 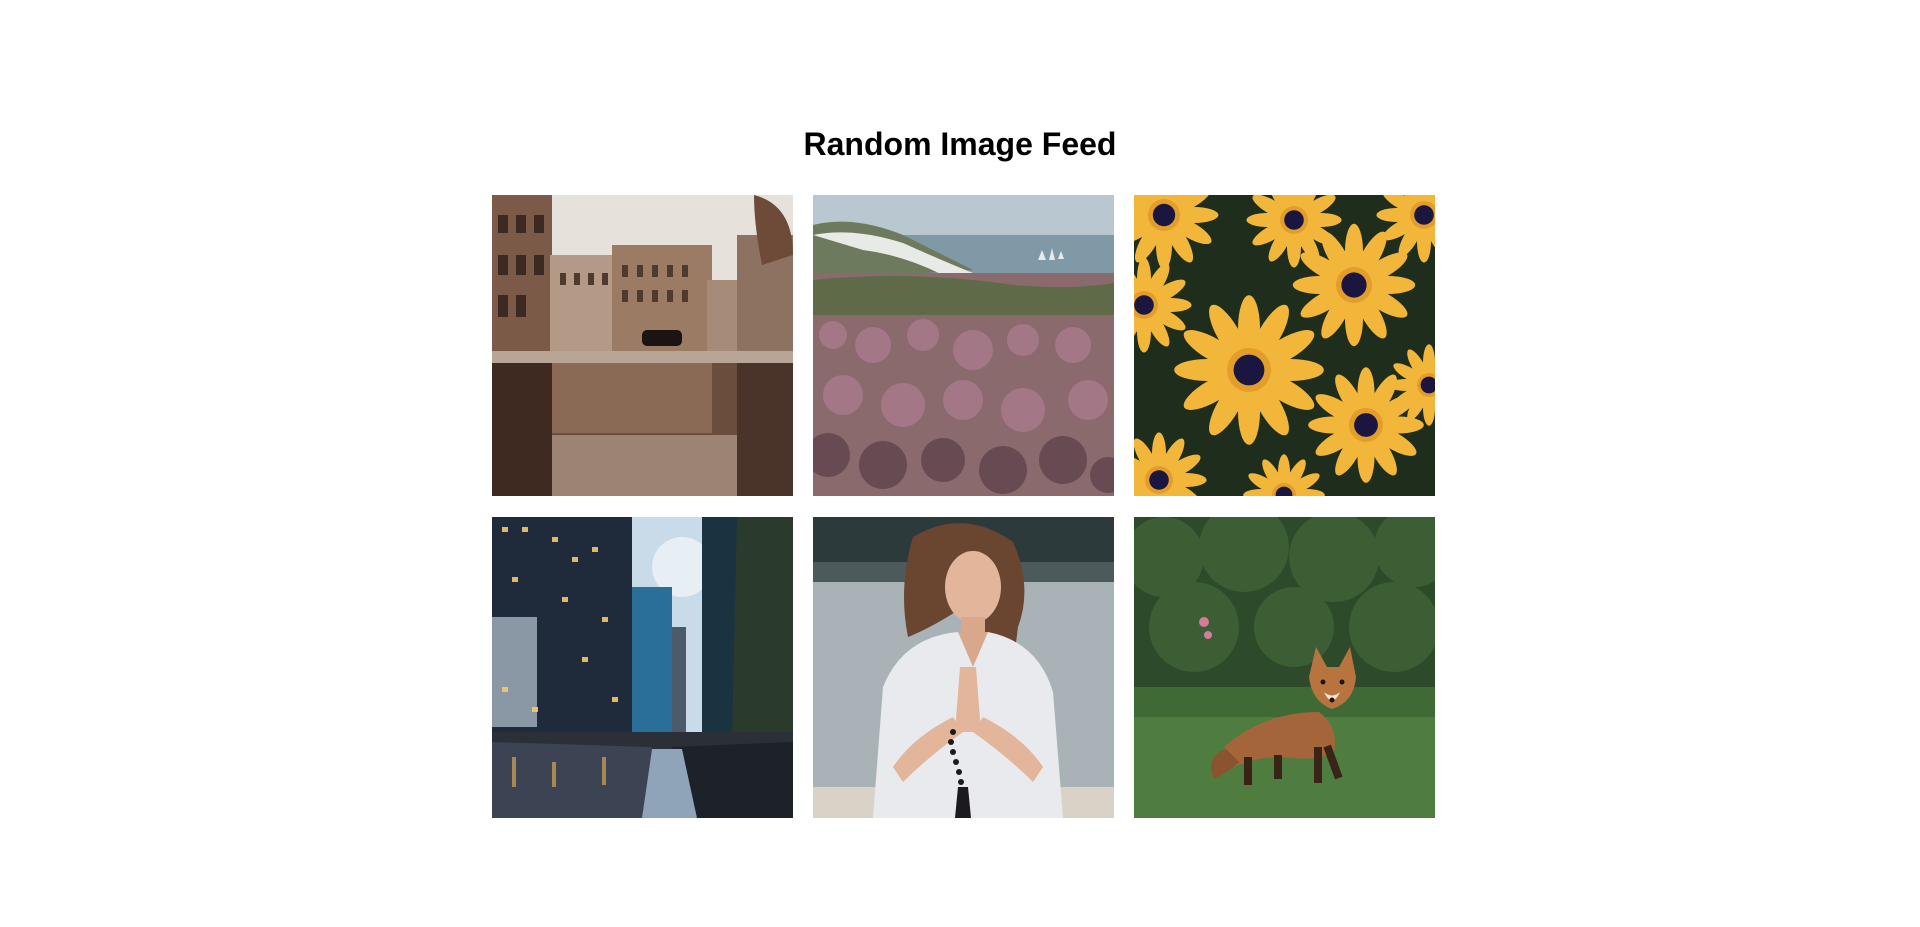 What do you see at coordinates (1284, 345) in the screenshot?
I see `feed-image-yellow-daisies` at bounding box center [1284, 345].